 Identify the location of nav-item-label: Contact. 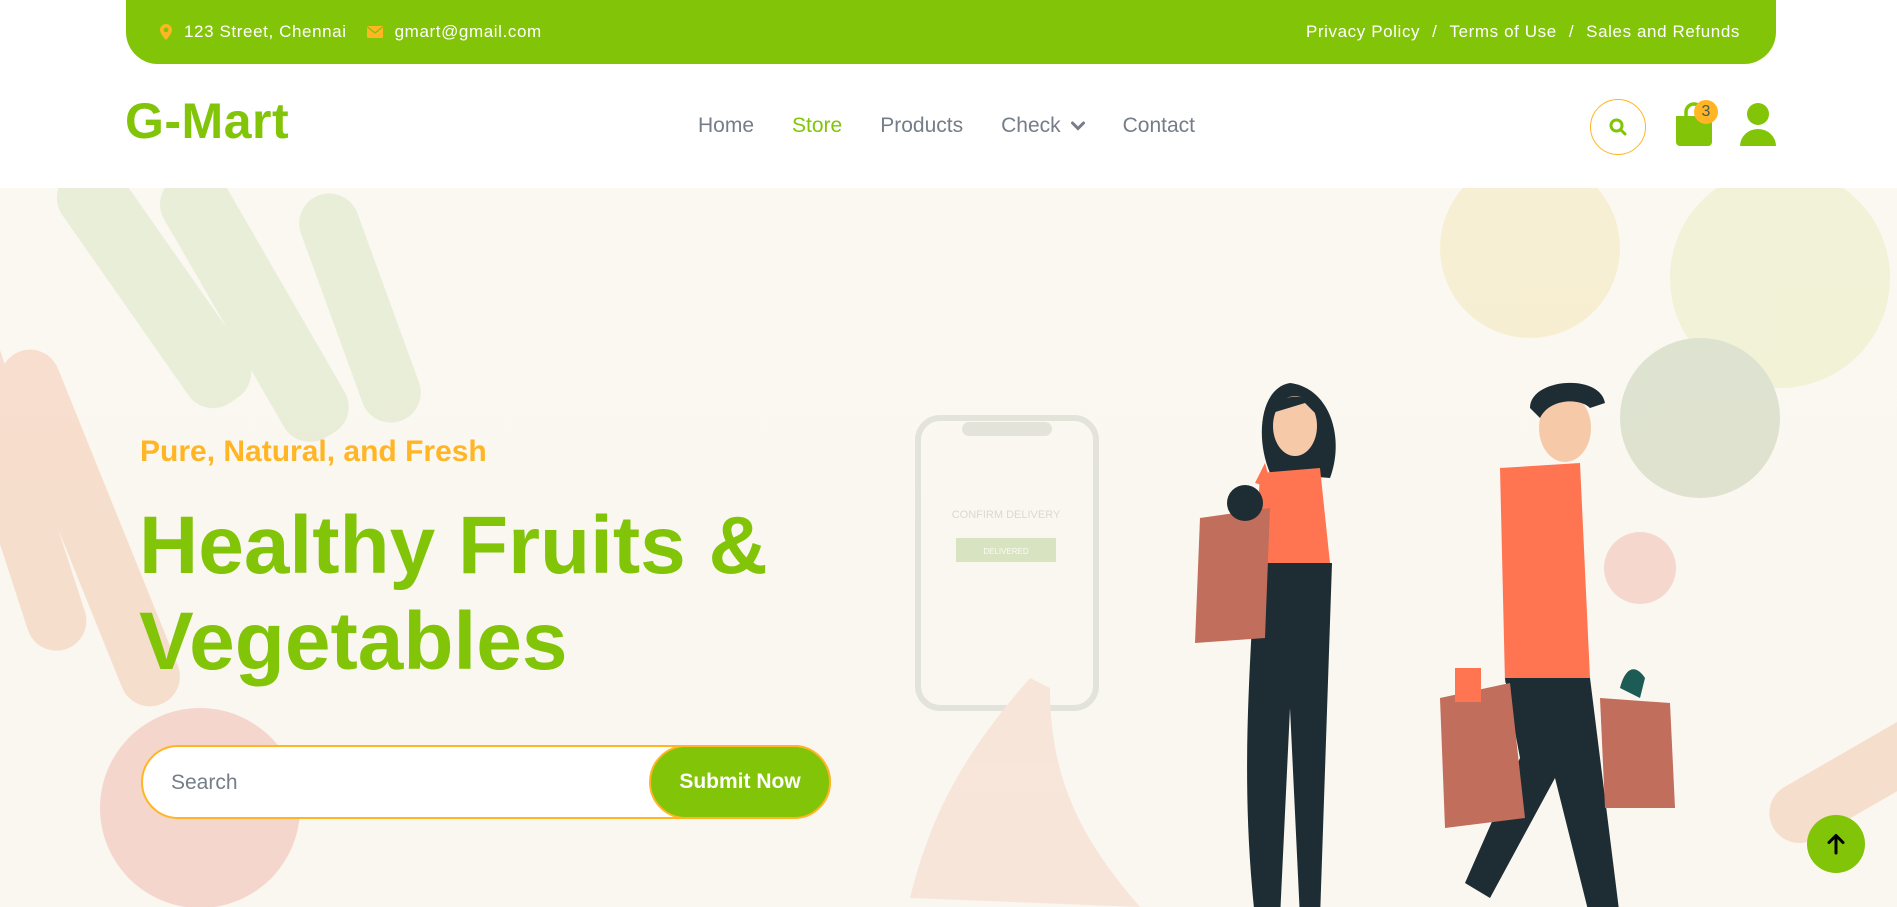
(1159, 125).